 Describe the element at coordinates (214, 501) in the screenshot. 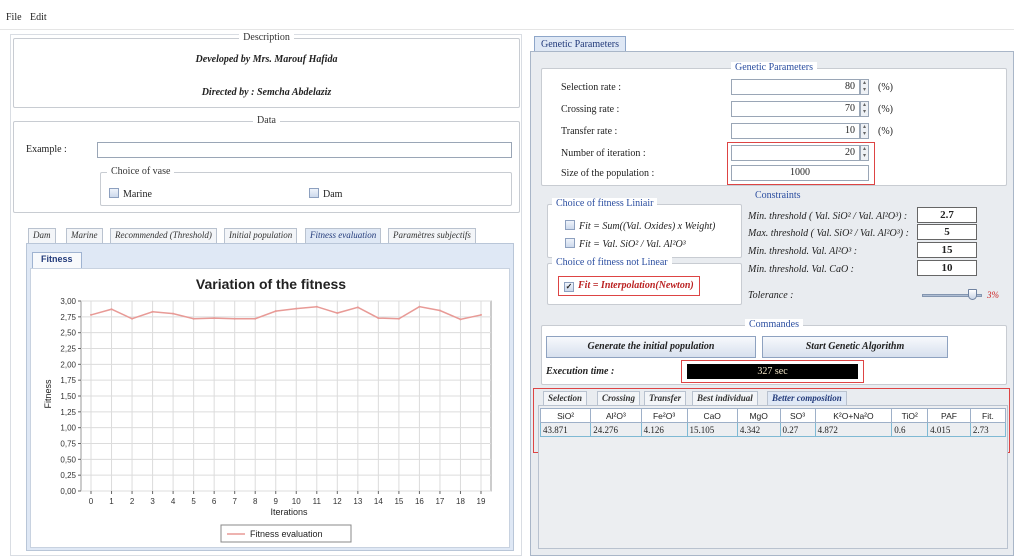

I see `x-tick-label: 6` at that location.